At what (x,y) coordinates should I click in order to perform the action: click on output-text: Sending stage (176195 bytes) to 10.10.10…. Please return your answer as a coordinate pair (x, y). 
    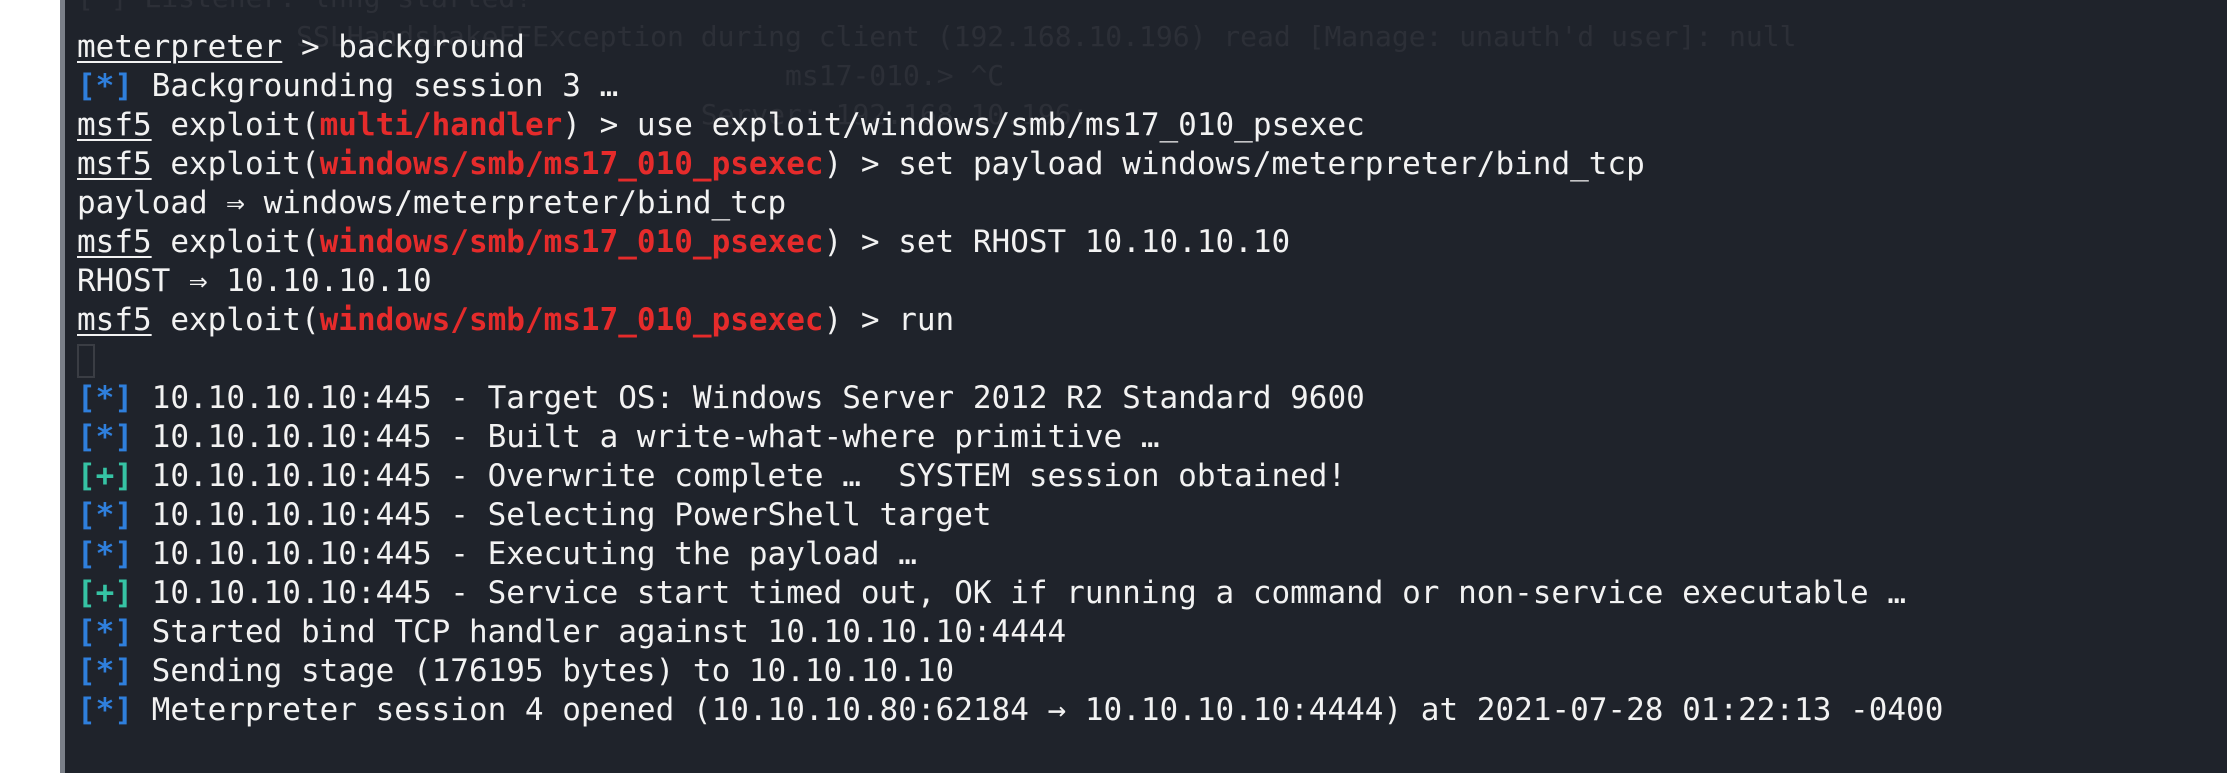
    Looking at the image, I should click on (544, 671).